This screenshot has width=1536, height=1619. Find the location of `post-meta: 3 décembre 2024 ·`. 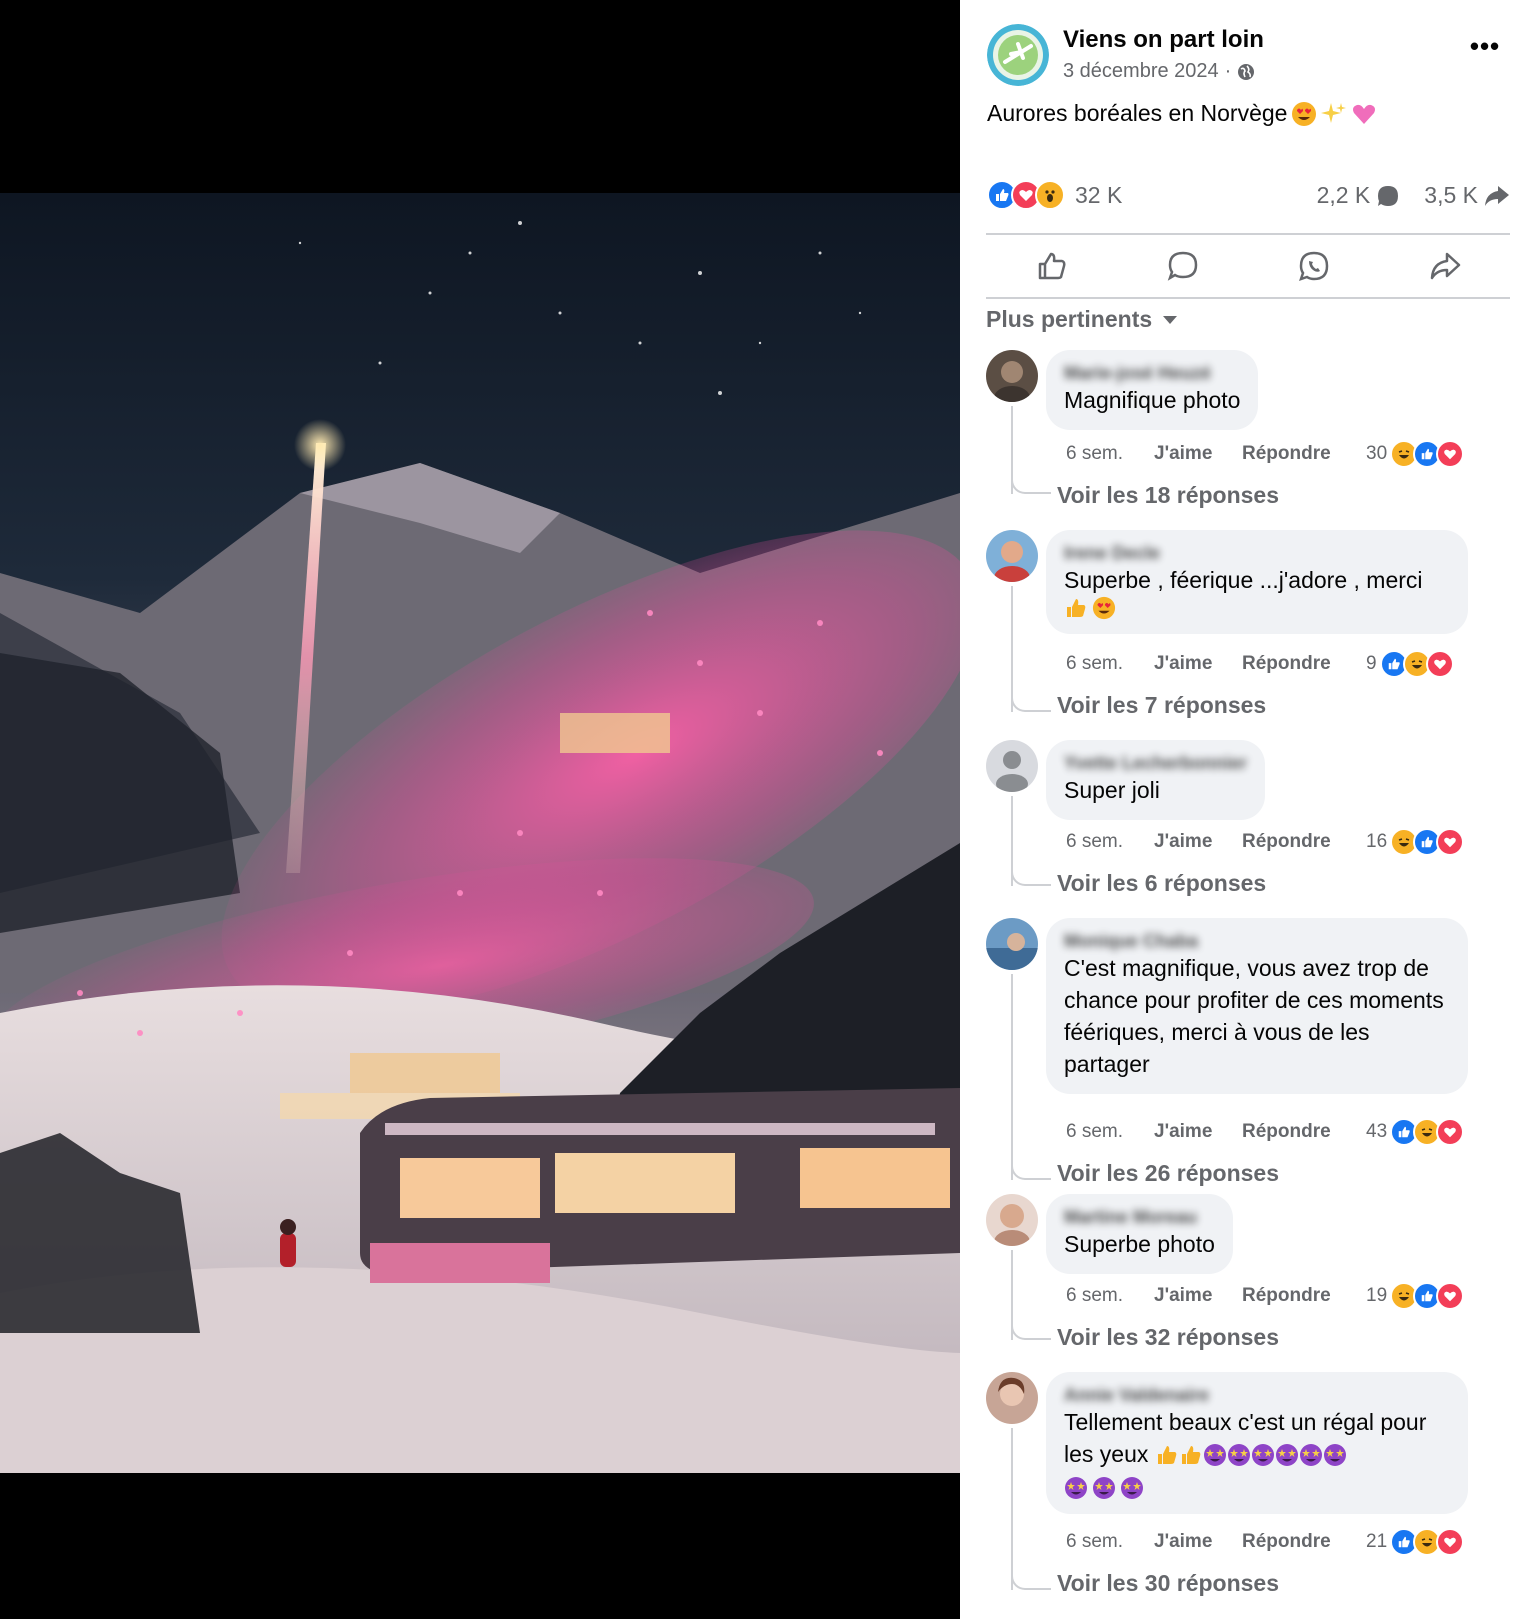

post-meta: 3 décembre 2024 · is located at coordinates (1159, 71).